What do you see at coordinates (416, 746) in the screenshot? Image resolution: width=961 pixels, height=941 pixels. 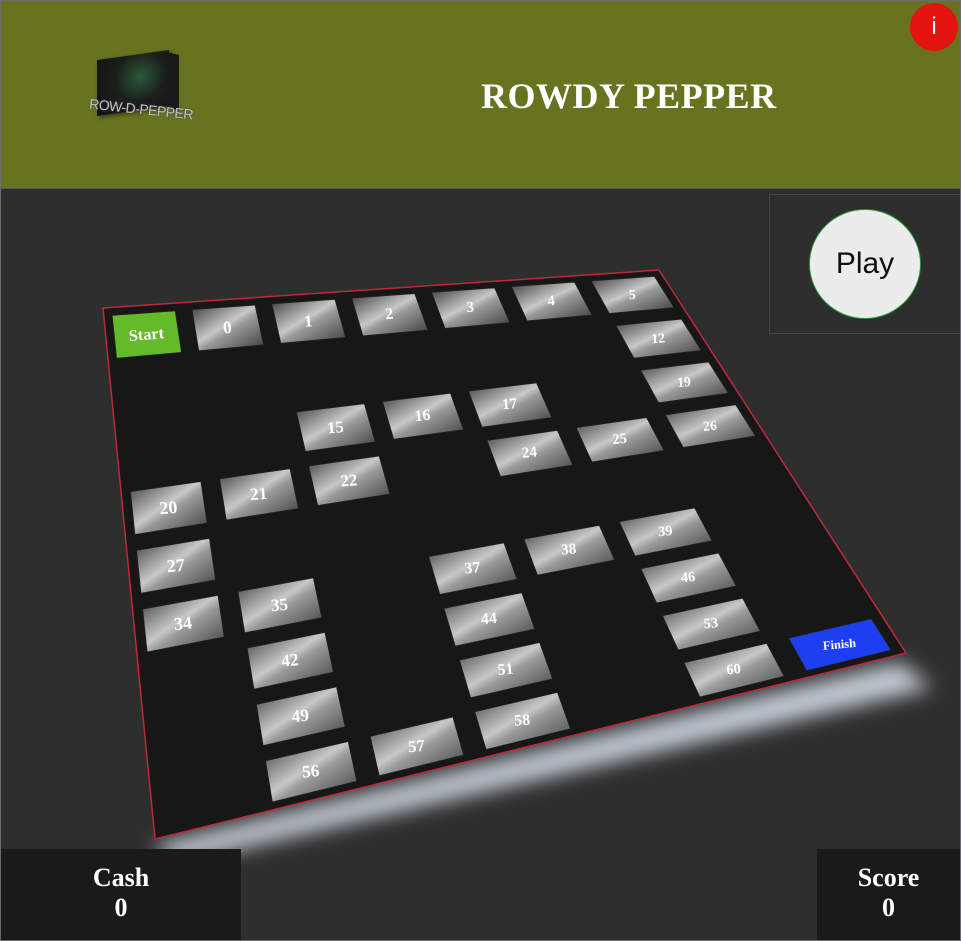 I see `tile-label: 57` at bounding box center [416, 746].